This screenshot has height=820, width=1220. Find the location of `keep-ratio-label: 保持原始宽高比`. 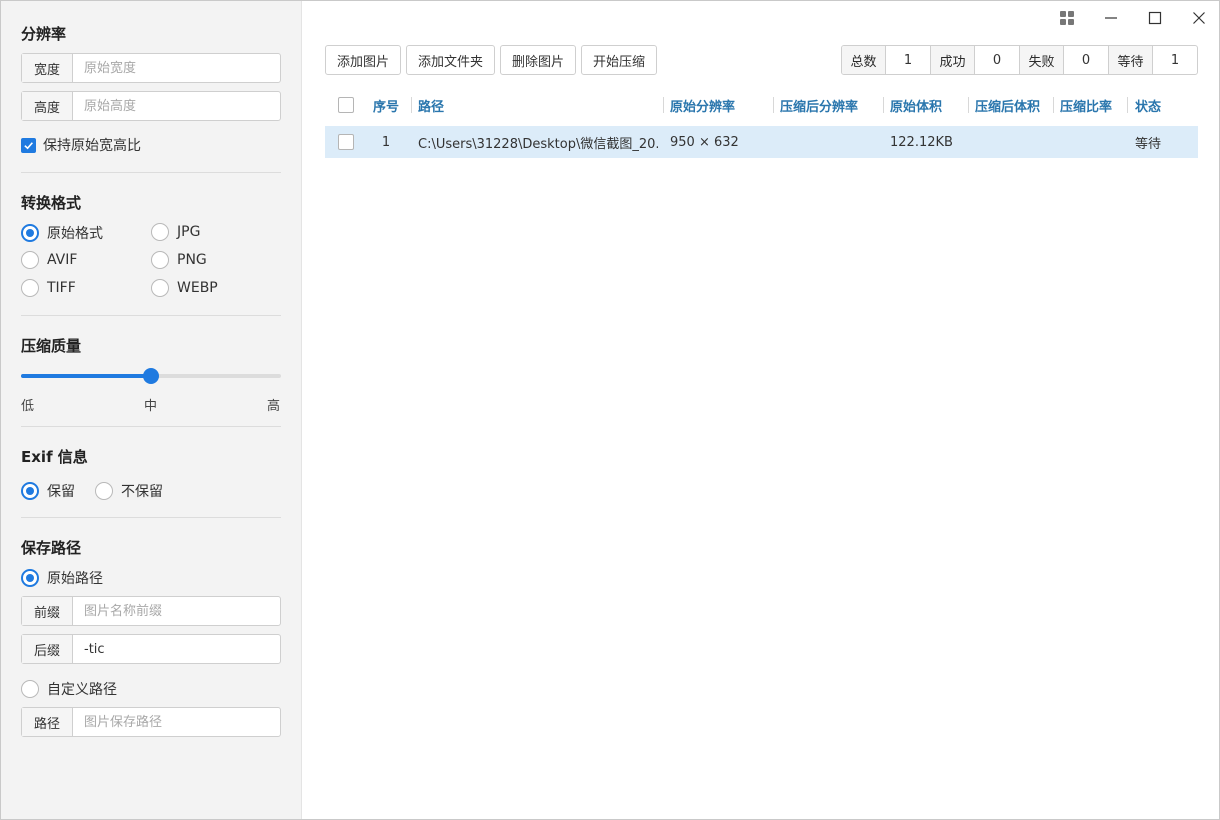

keep-ratio-label: 保持原始宽高比 is located at coordinates (92, 146).